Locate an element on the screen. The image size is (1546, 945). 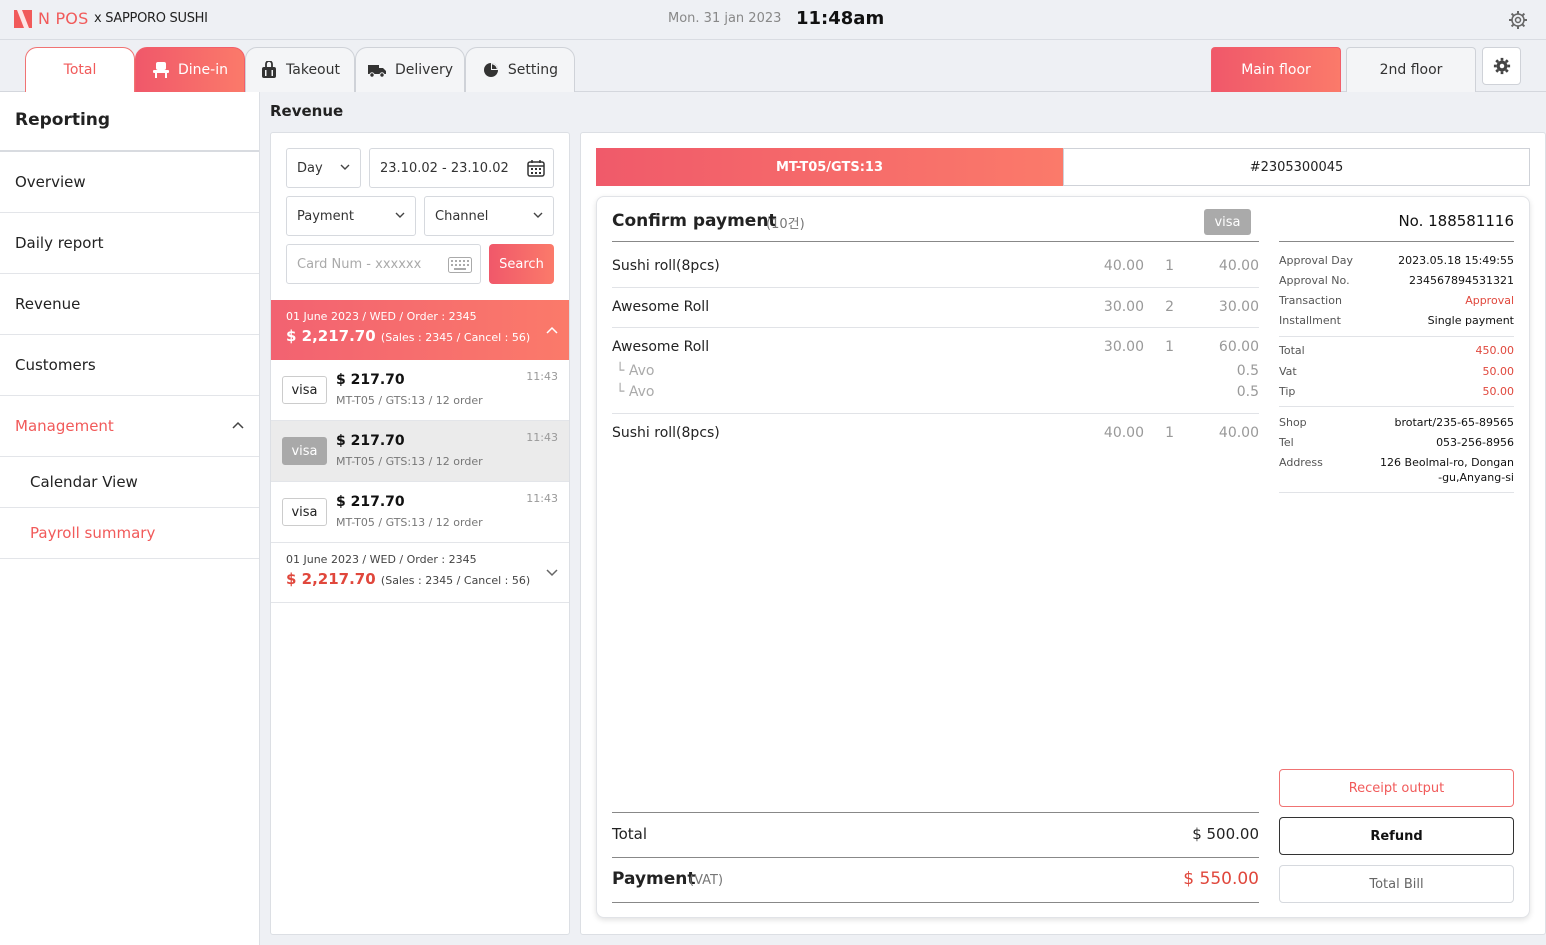
sidebar-item-label: Management is located at coordinates (64, 426).